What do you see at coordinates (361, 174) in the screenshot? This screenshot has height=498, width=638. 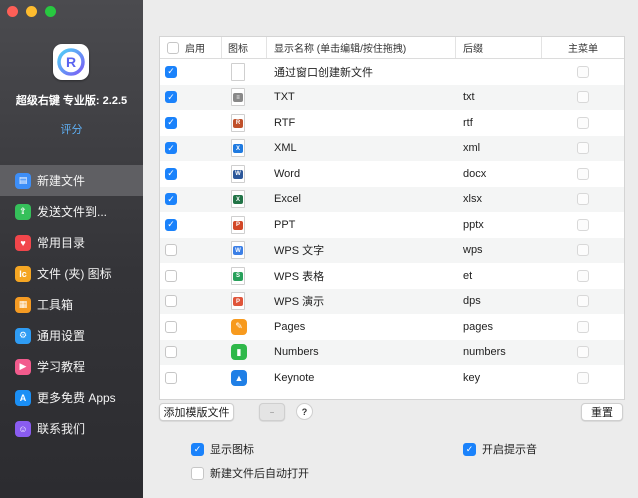 I see `cell-name: Word` at bounding box center [361, 174].